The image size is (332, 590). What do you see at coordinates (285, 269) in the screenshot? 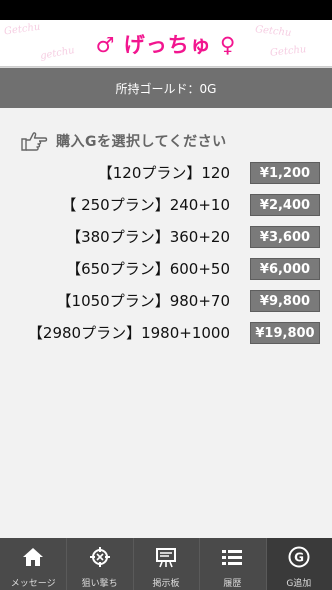
I see `price-button: ¥6,000` at bounding box center [285, 269].